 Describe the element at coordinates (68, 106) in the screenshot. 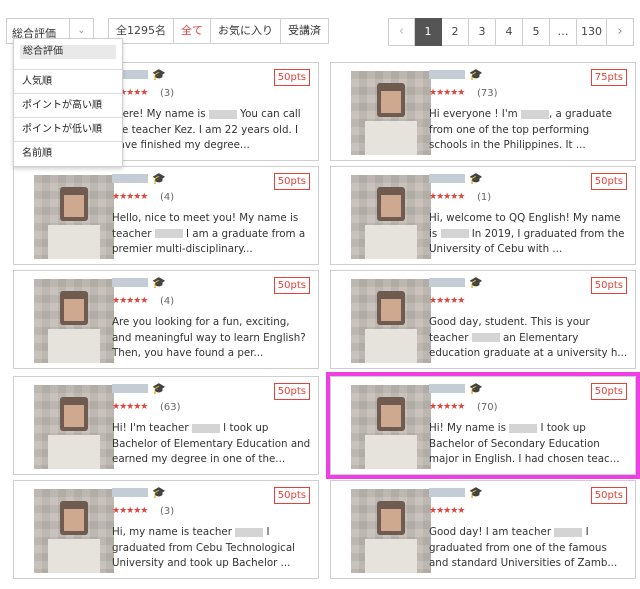

I see `sort-option-points-high: ポイントが高い順` at that location.